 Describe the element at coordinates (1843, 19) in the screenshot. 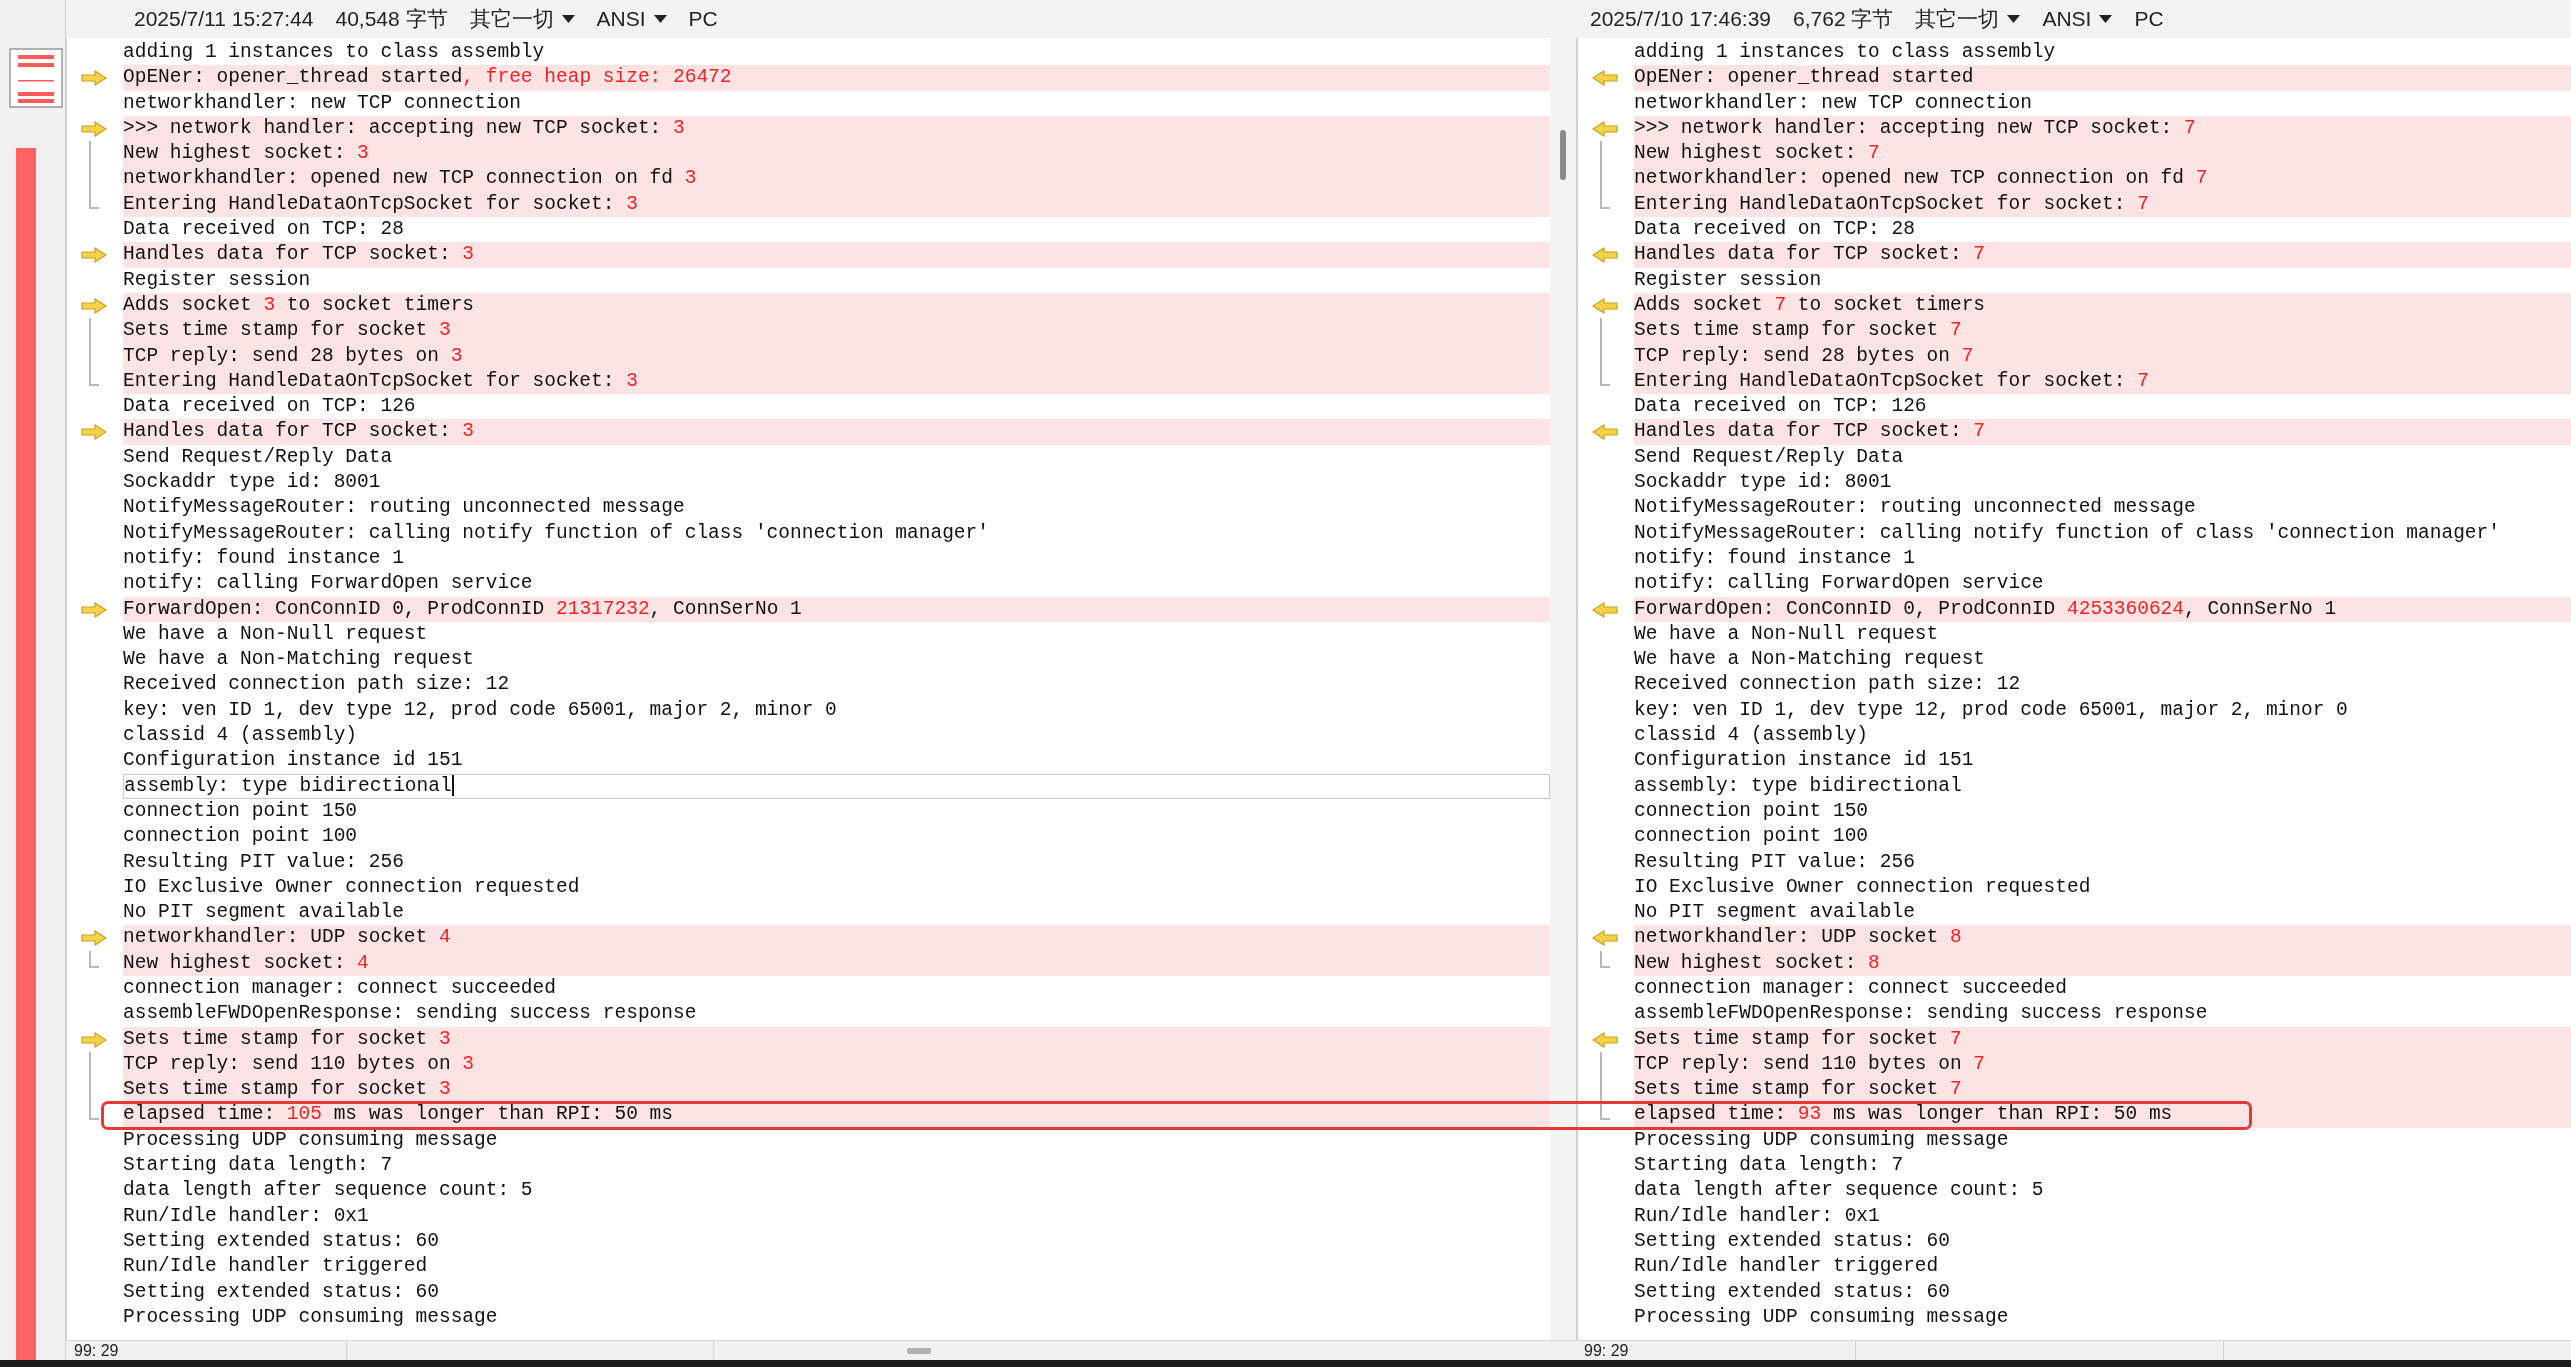

I see `file-size: 6,762 字节` at that location.